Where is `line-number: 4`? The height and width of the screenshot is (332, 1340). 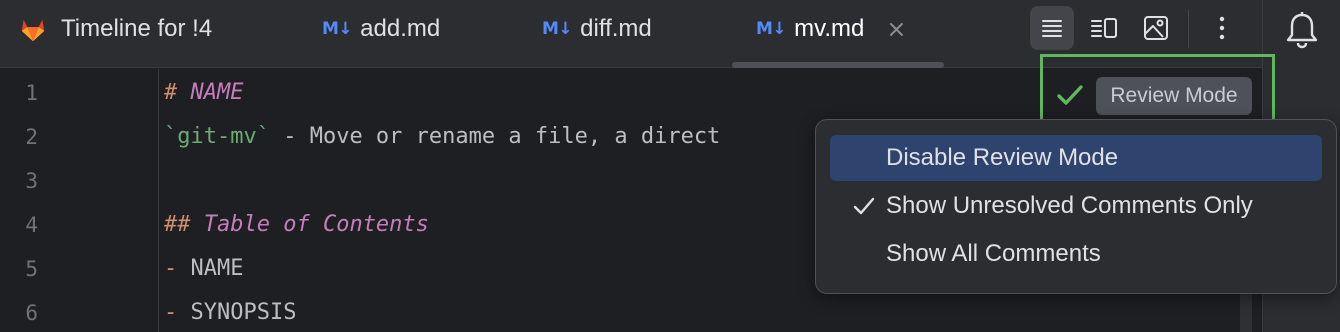
line-number: 4 is located at coordinates (31, 225).